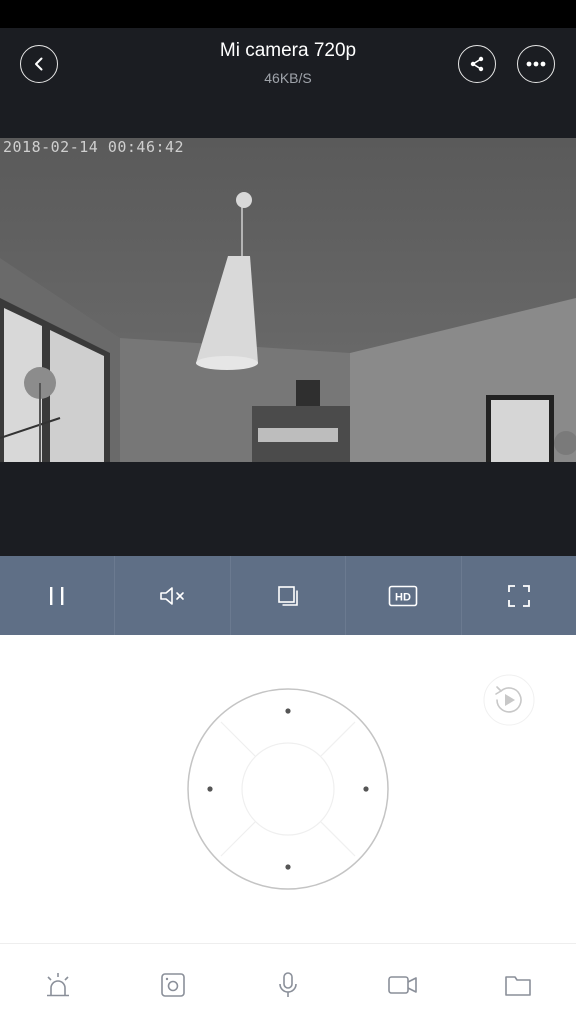  Describe the element at coordinates (288, 867) in the screenshot. I see `dpad-down-dot` at that location.